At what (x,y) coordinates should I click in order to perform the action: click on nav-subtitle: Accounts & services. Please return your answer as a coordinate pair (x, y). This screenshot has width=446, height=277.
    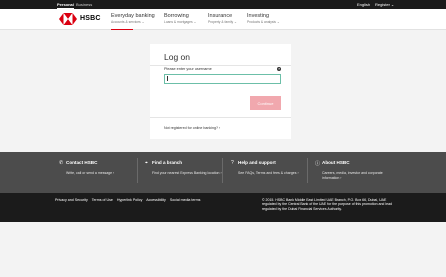
    Looking at the image, I should click on (141, 22).